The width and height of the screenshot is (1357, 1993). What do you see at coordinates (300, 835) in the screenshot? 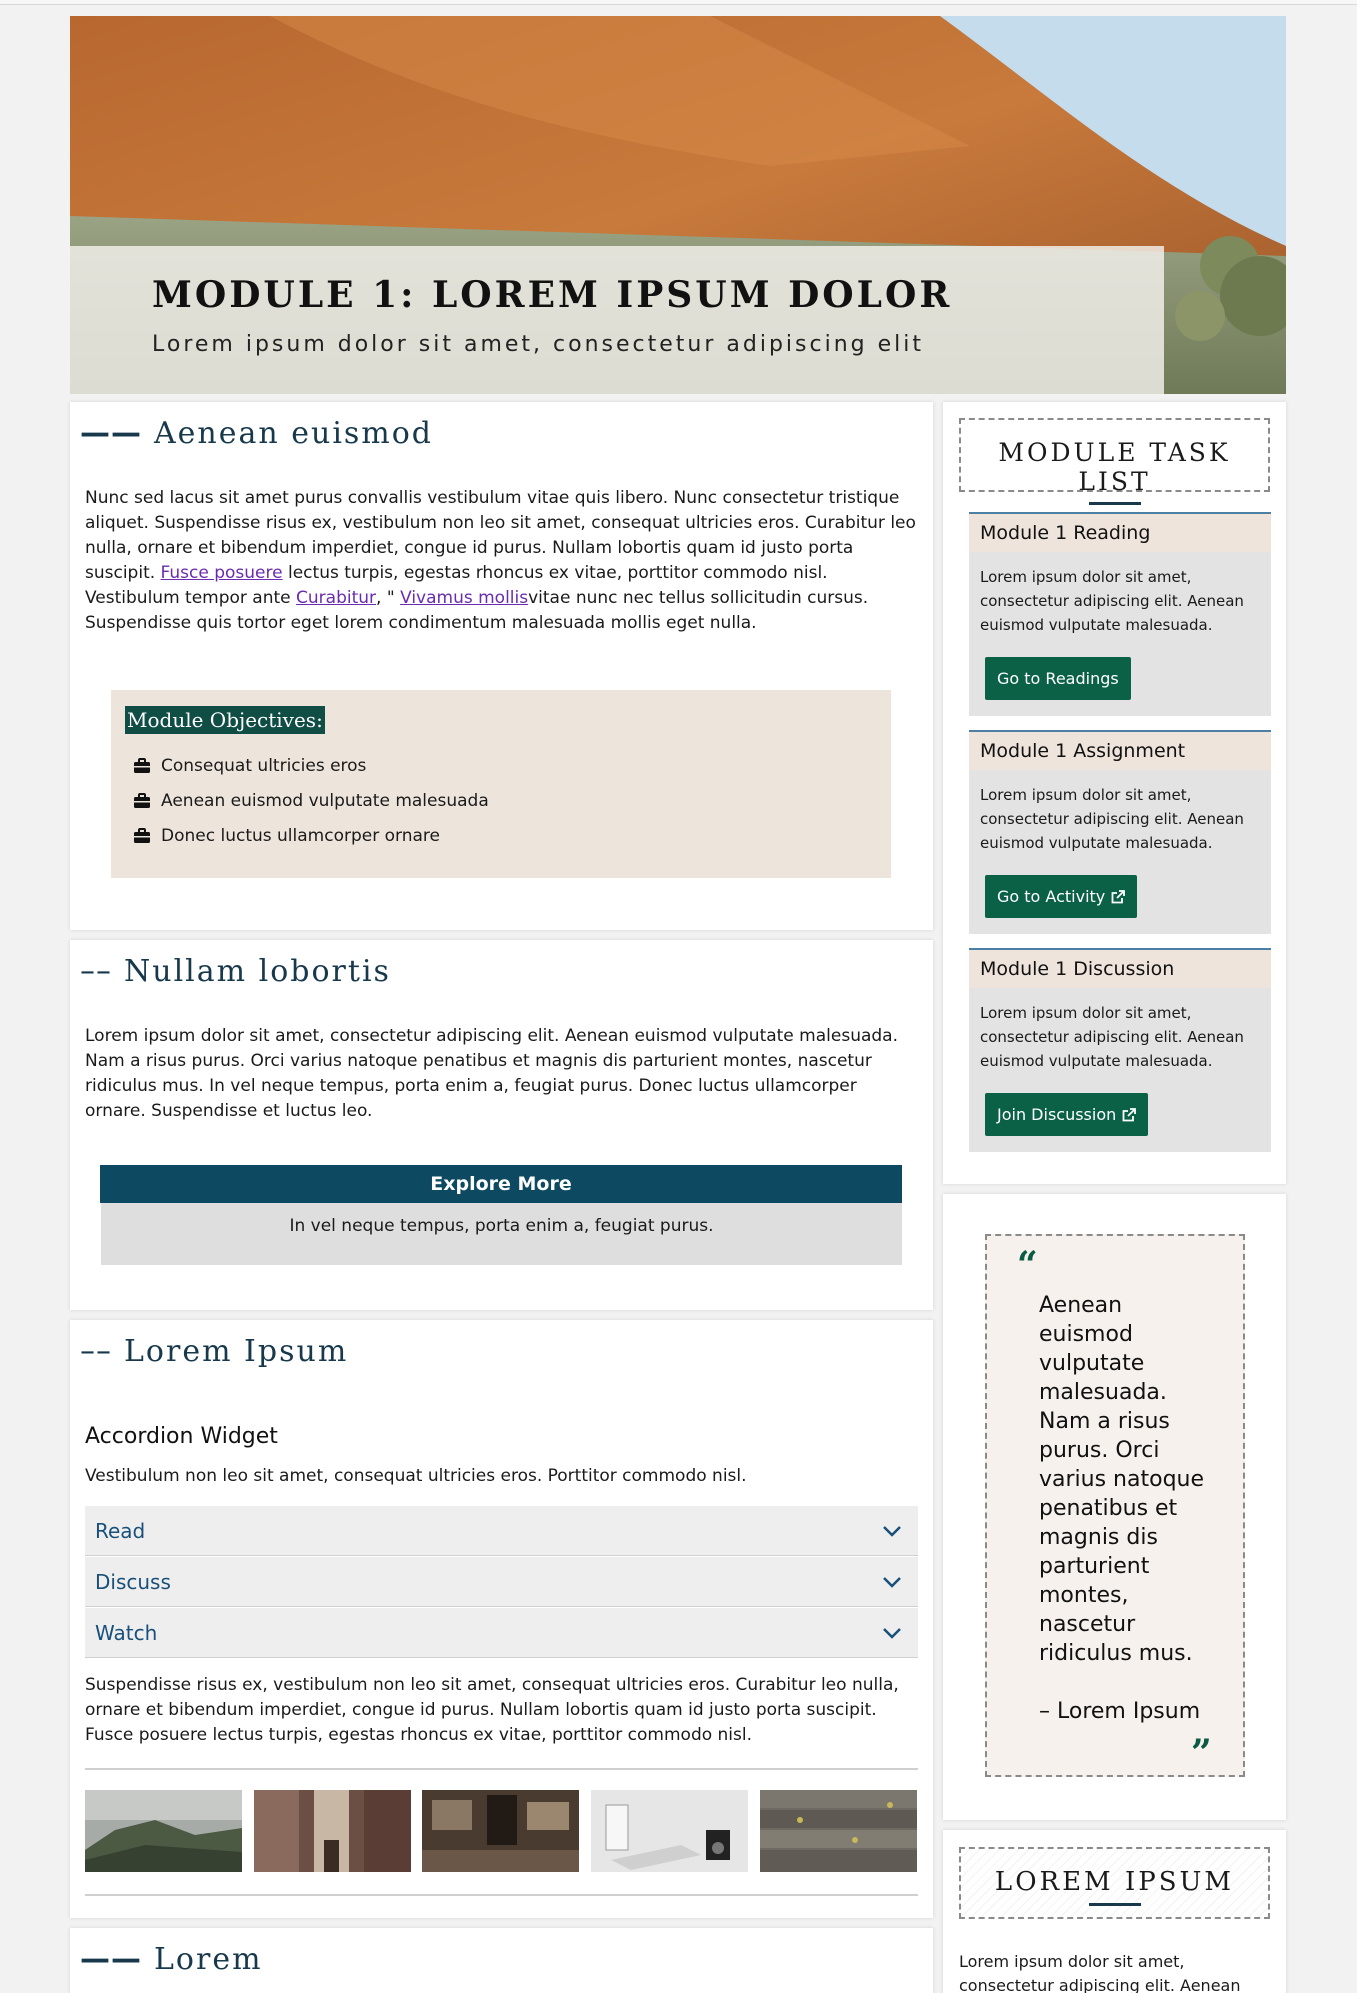
I see `objective-text: Donec luctus ullamcorper ornare` at bounding box center [300, 835].